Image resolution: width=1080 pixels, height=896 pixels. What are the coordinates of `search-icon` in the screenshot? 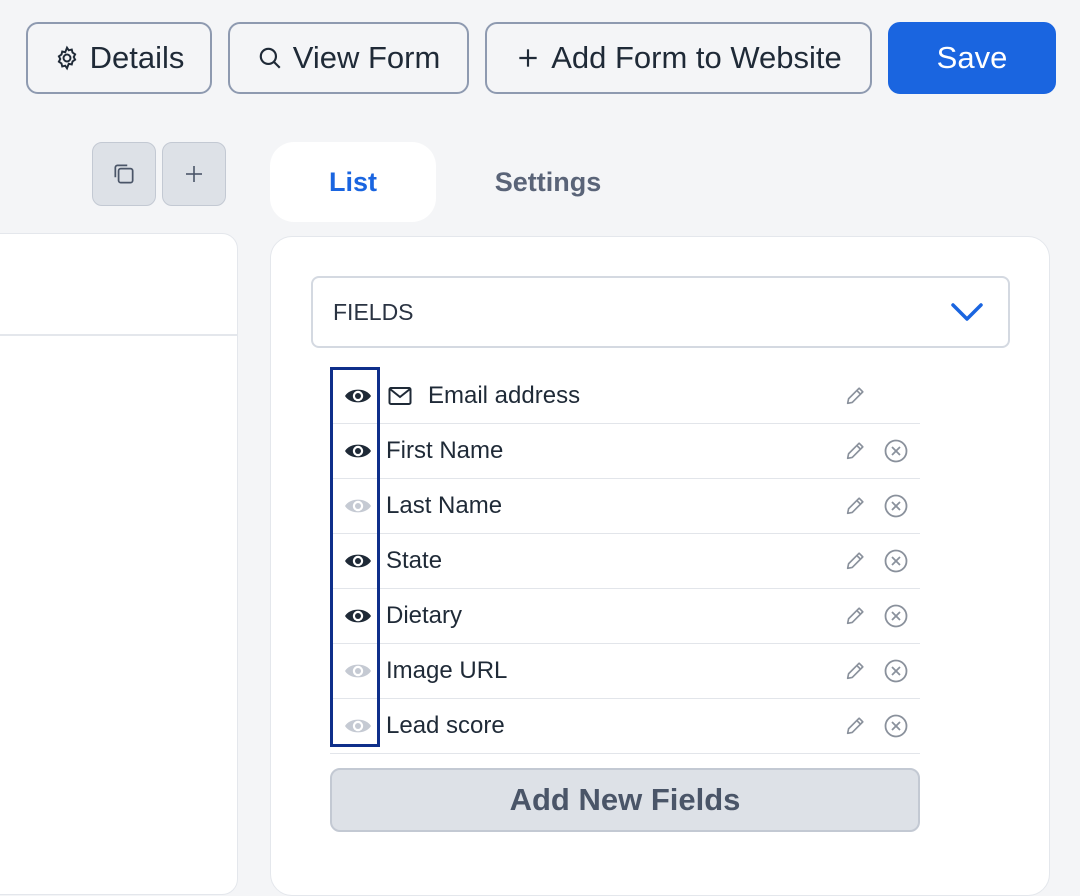 It's located at (270, 58).